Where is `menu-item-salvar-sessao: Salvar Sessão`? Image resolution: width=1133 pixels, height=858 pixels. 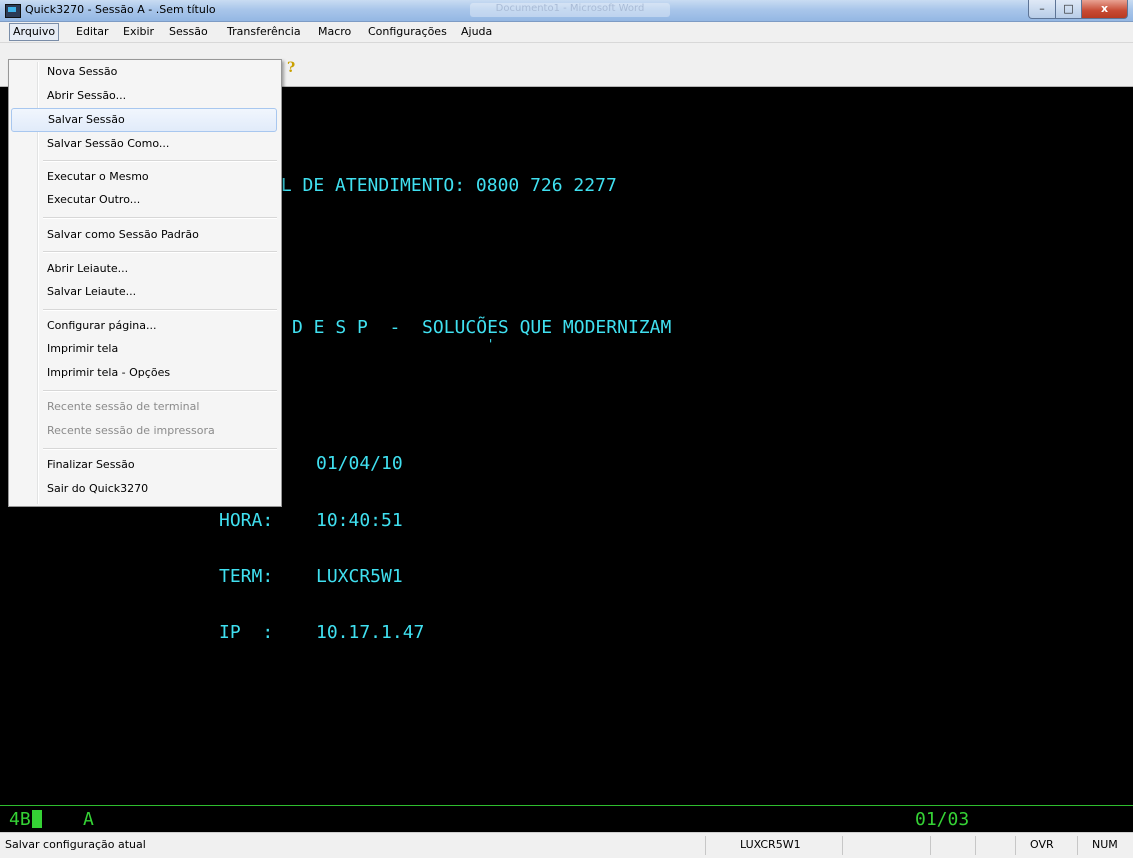 menu-item-salvar-sessao: Salvar Sessão is located at coordinates (144, 120).